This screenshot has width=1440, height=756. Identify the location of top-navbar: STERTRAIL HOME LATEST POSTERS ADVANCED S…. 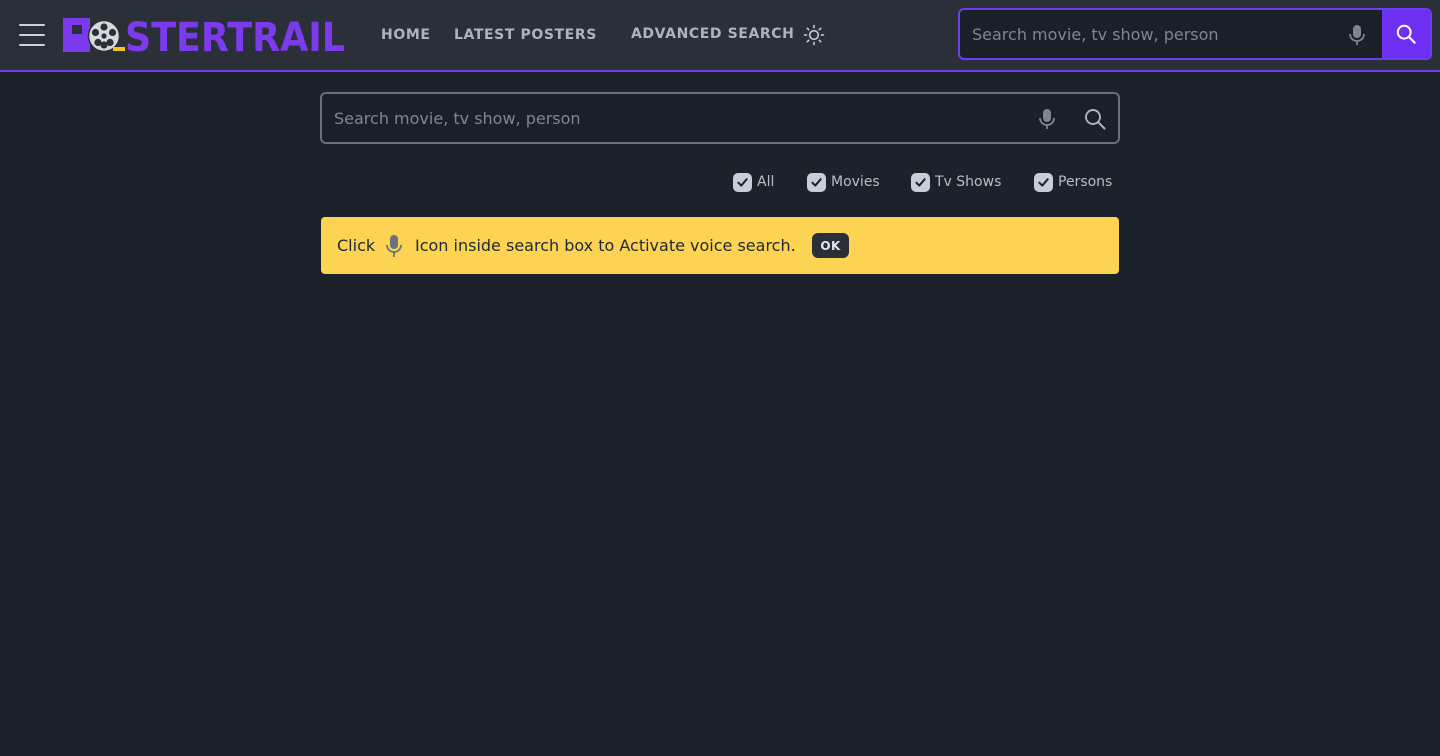
(720, 36).